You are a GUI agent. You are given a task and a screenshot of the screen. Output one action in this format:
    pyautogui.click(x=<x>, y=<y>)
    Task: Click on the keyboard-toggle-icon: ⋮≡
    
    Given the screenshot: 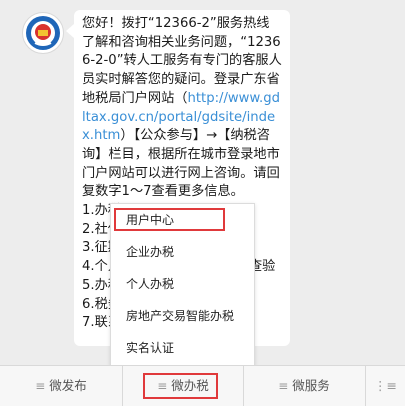 What is the action you would take?
    pyautogui.click(x=385, y=385)
    